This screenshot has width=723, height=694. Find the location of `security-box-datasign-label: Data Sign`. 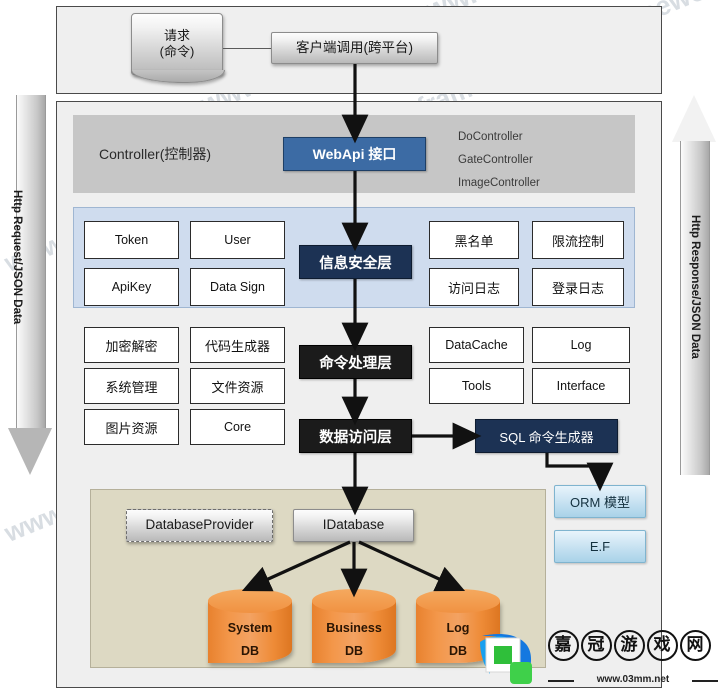

security-box-datasign-label: Data Sign is located at coordinates (237, 287).